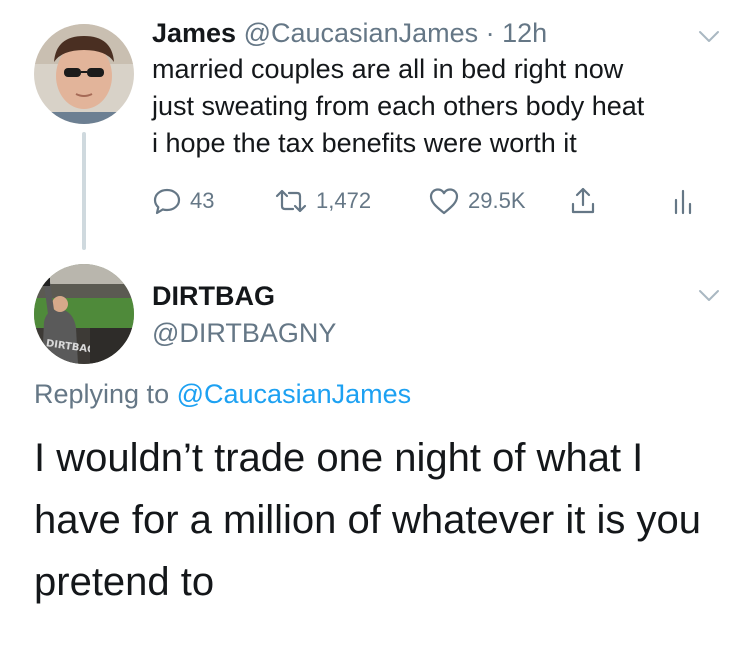 The image size is (750, 645). Describe the element at coordinates (388, 69) in the screenshot. I see `tweet-text-line: married couples are all in bed right now` at that location.